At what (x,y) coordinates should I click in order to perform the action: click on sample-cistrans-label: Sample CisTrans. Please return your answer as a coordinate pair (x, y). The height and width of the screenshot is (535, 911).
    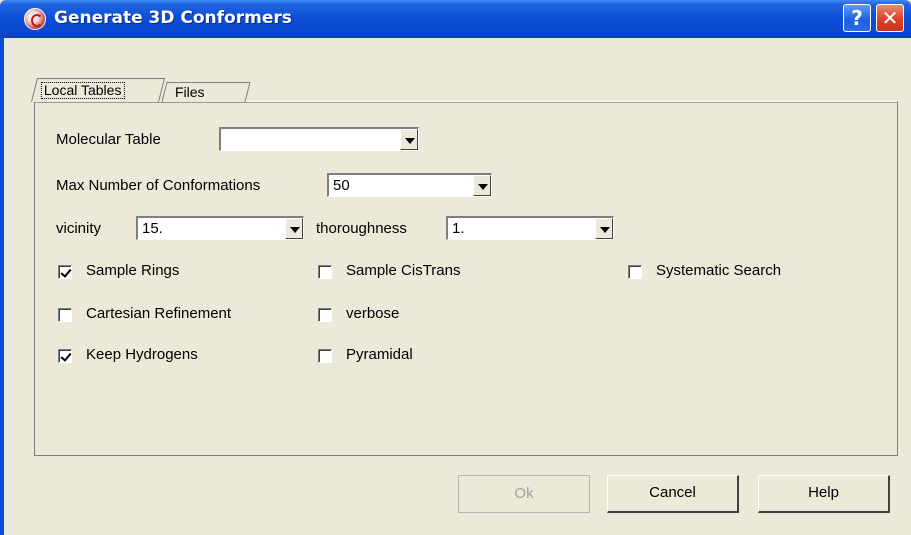
    Looking at the image, I should click on (403, 270).